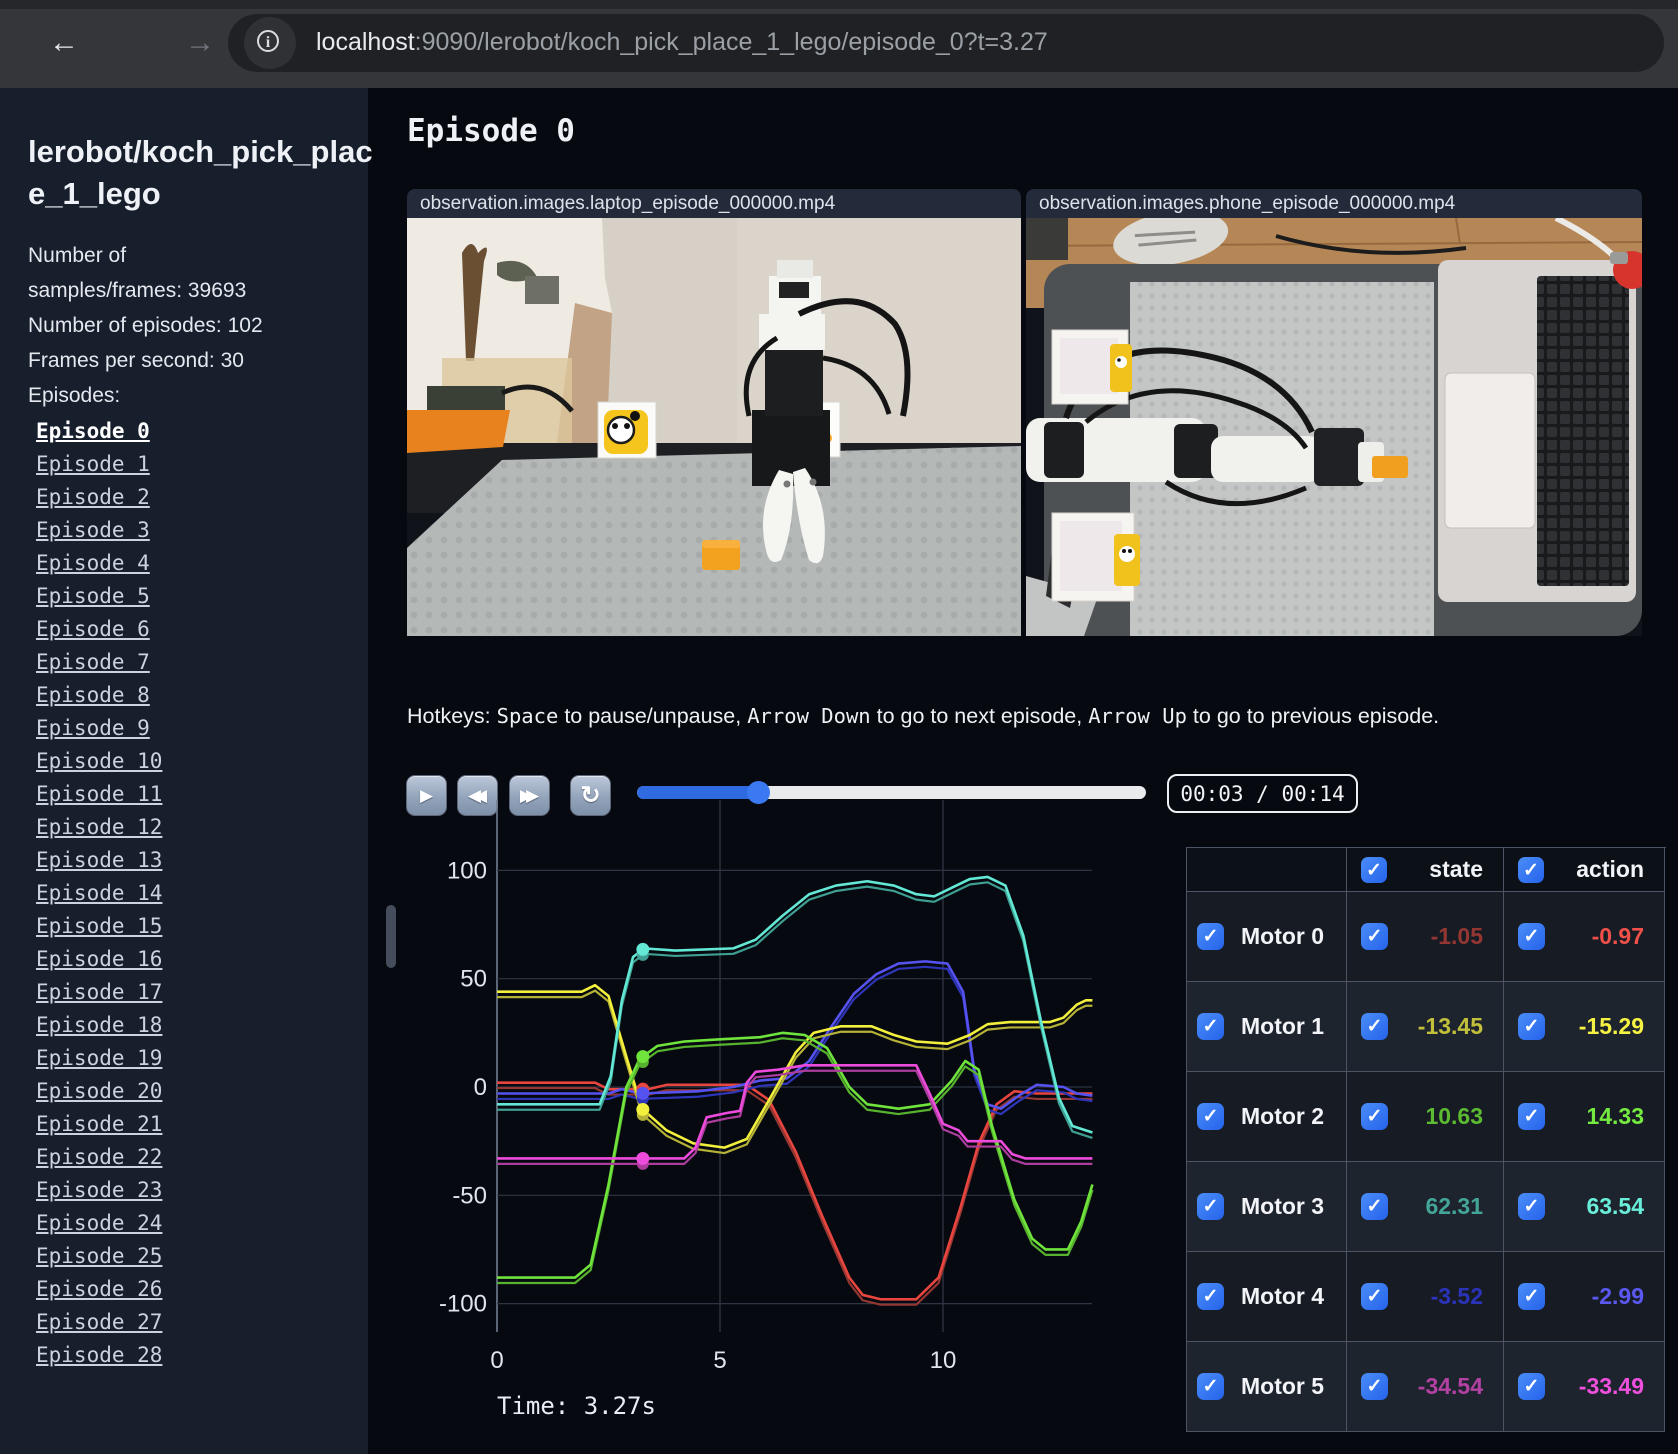  Describe the element at coordinates (1611, 1386) in the screenshot. I see `action-value: -33.49` at that location.